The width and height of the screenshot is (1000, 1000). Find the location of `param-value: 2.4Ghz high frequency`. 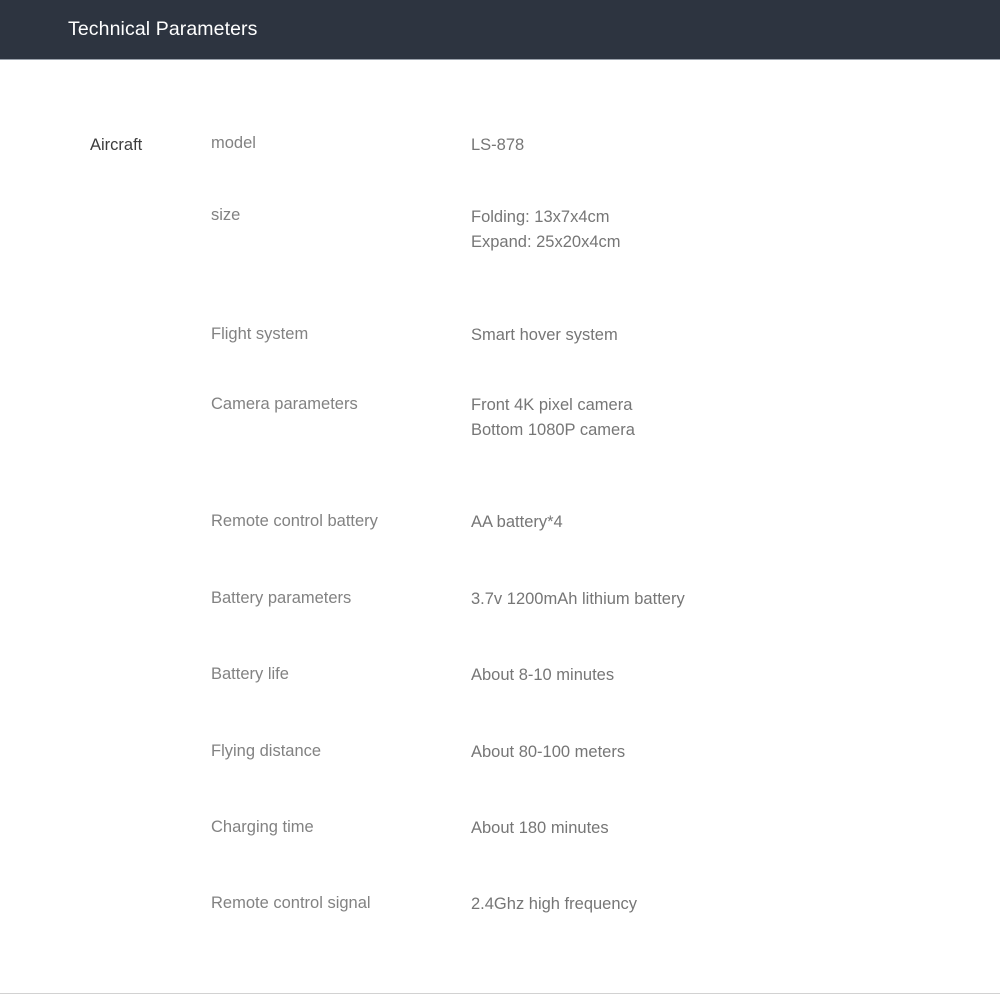

param-value: 2.4Ghz high frequency is located at coordinates (554, 904).